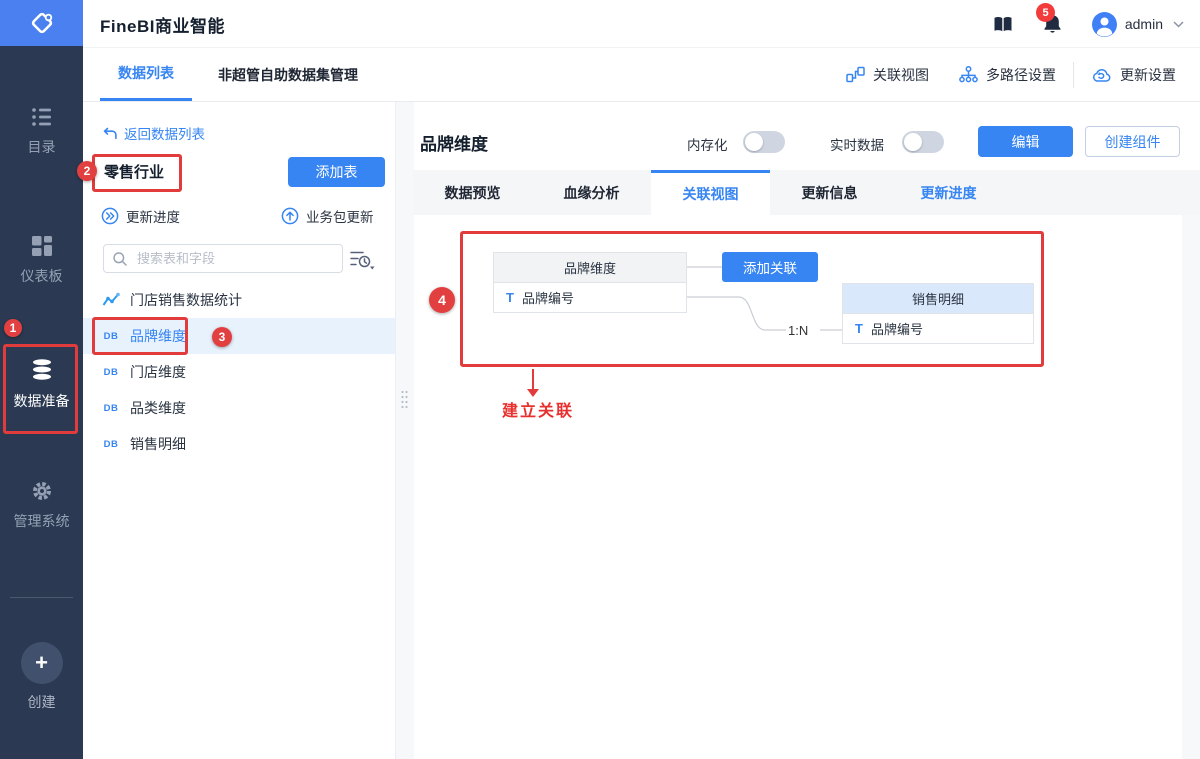 Image resolution: width=1200 pixels, height=759 pixels. I want to click on realtime-toggle-label: 实时数据, so click(857, 145).